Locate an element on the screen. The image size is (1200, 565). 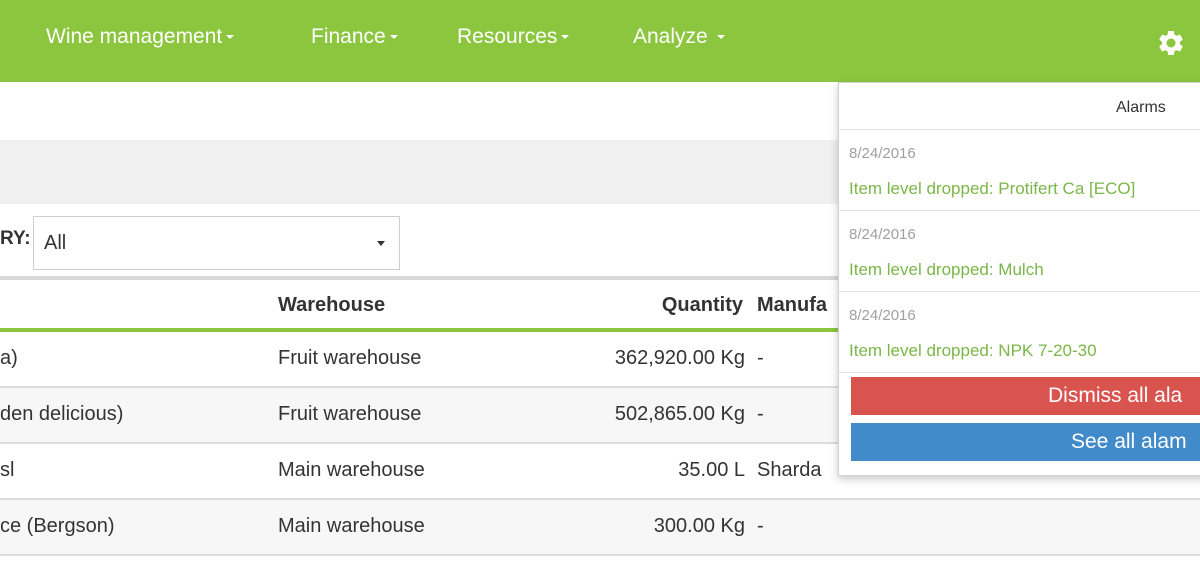
cell-quantity: 502,865.00 Kg is located at coordinates (679, 414).